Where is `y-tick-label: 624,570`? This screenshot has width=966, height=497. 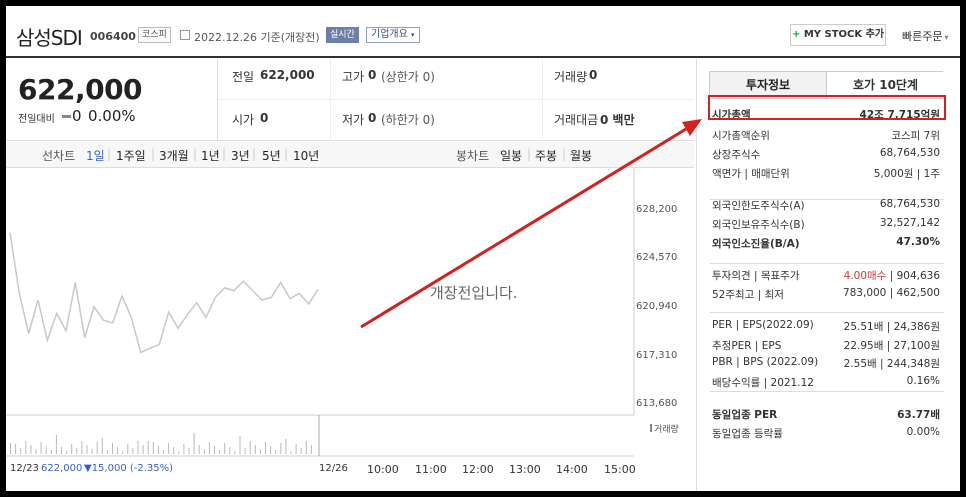
y-tick-label: 624,570 is located at coordinates (657, 257).